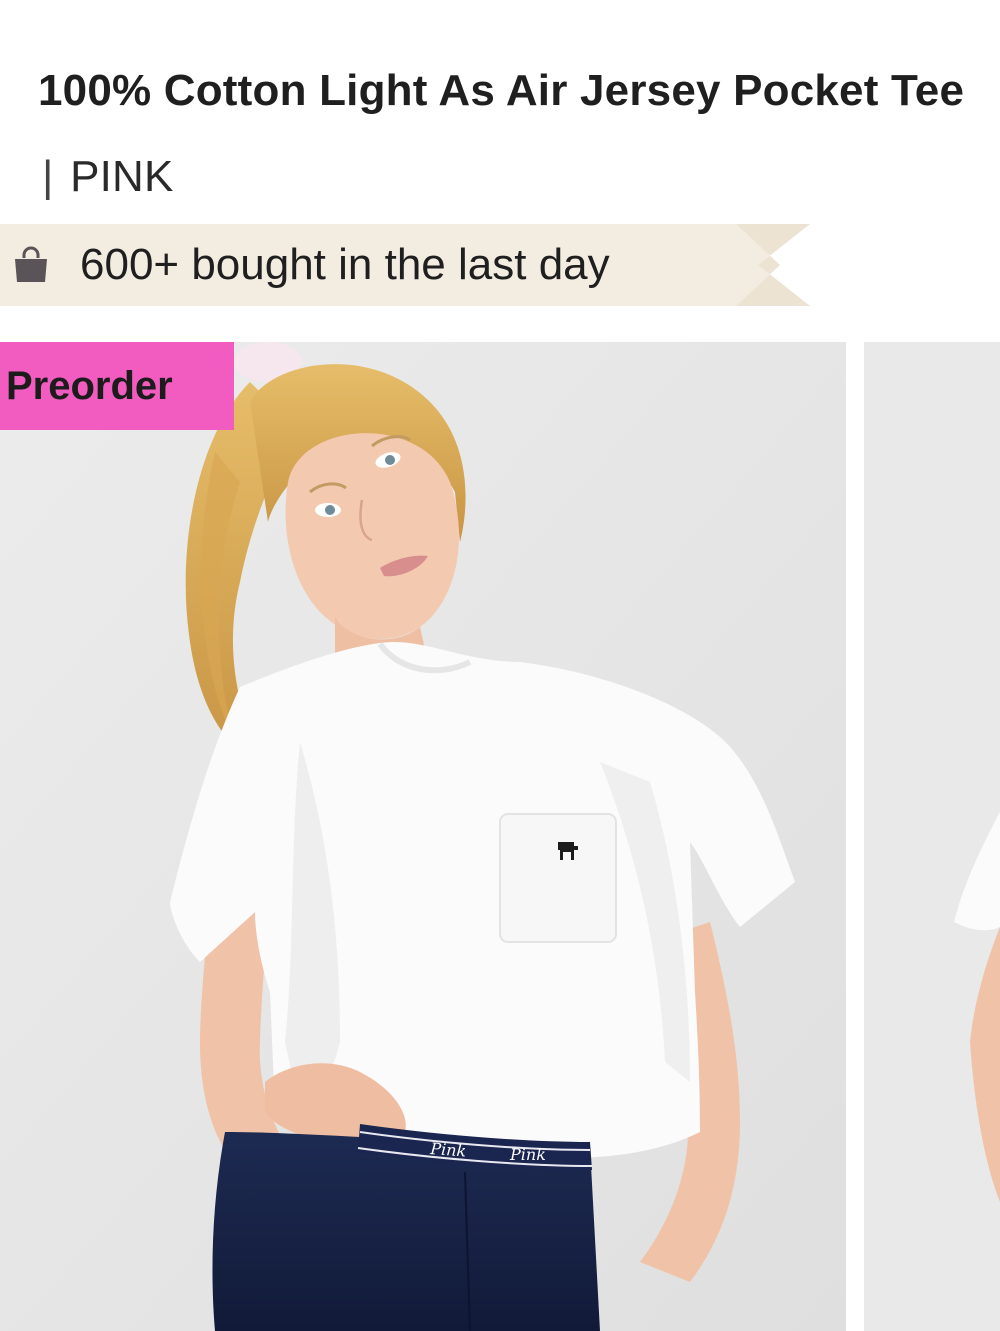 This screenshot has width=1000, height=1331. What do you see at coordinates (122, 176) in the screenshot?
I see `brand-name: PINK` at bounding box center [122, 176].